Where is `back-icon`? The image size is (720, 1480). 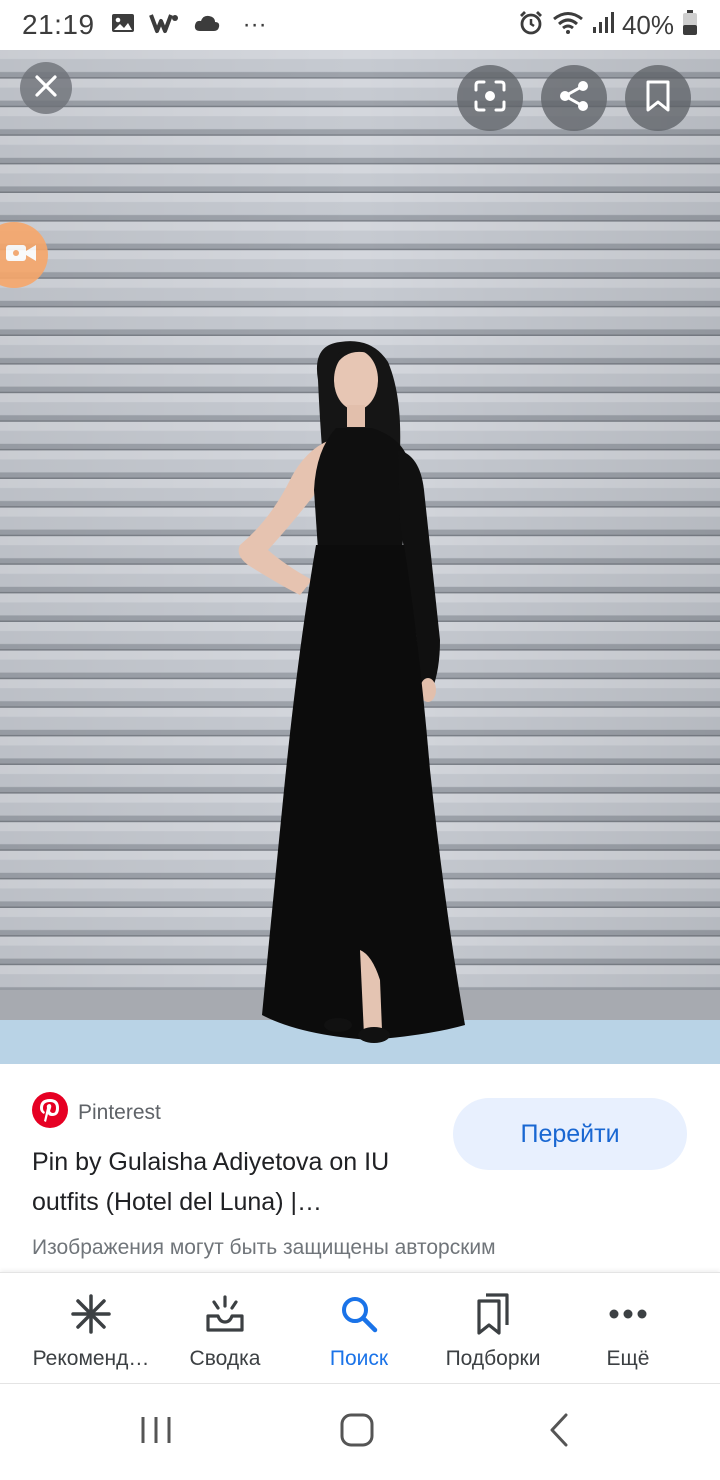
back-icon is located at coordinates (559, 1432).